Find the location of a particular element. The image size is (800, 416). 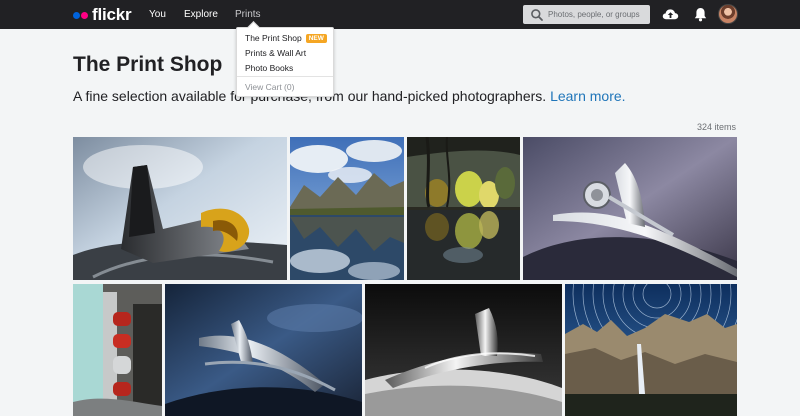

nav-link-you: You is located at coordinates (157, 15).